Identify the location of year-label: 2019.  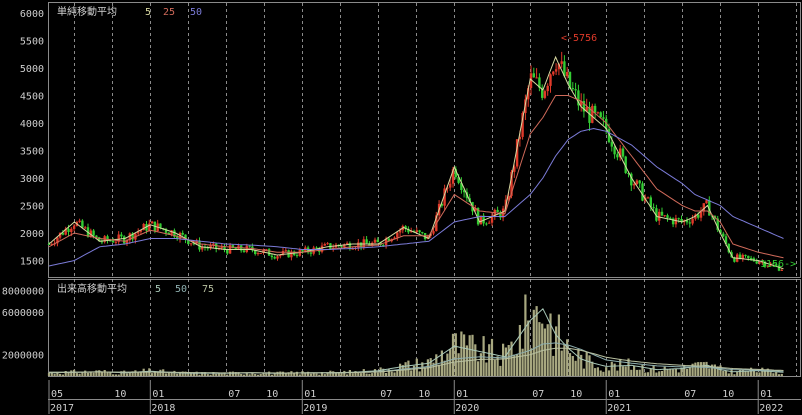
(315, 408).